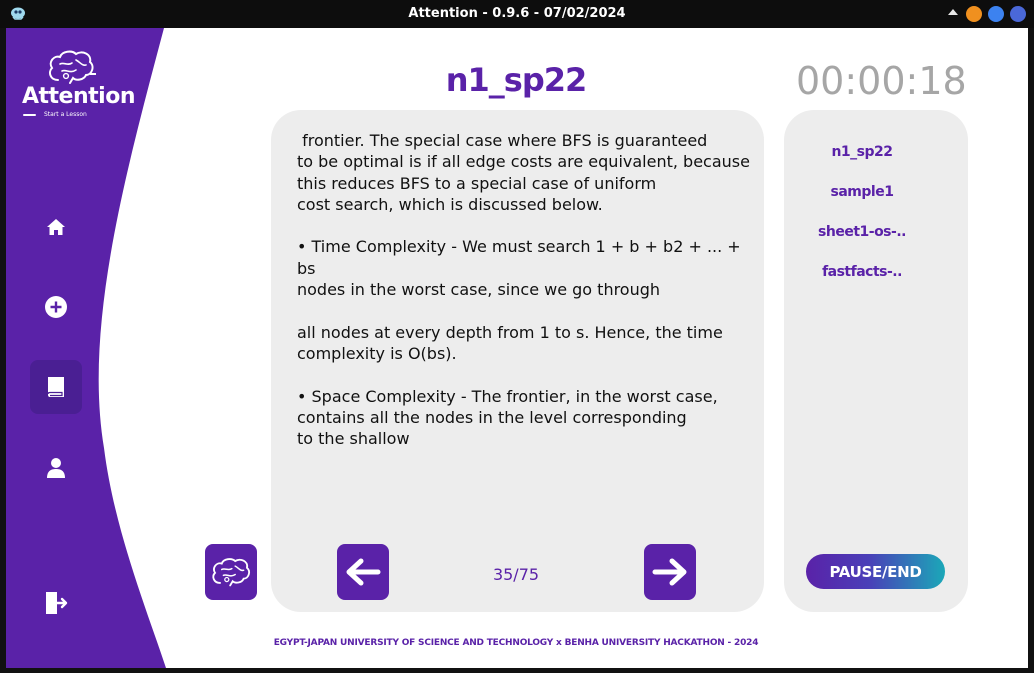 The width and height of the screenshot is (1034, 673). I want to click on book-icon, so click(55, 387).